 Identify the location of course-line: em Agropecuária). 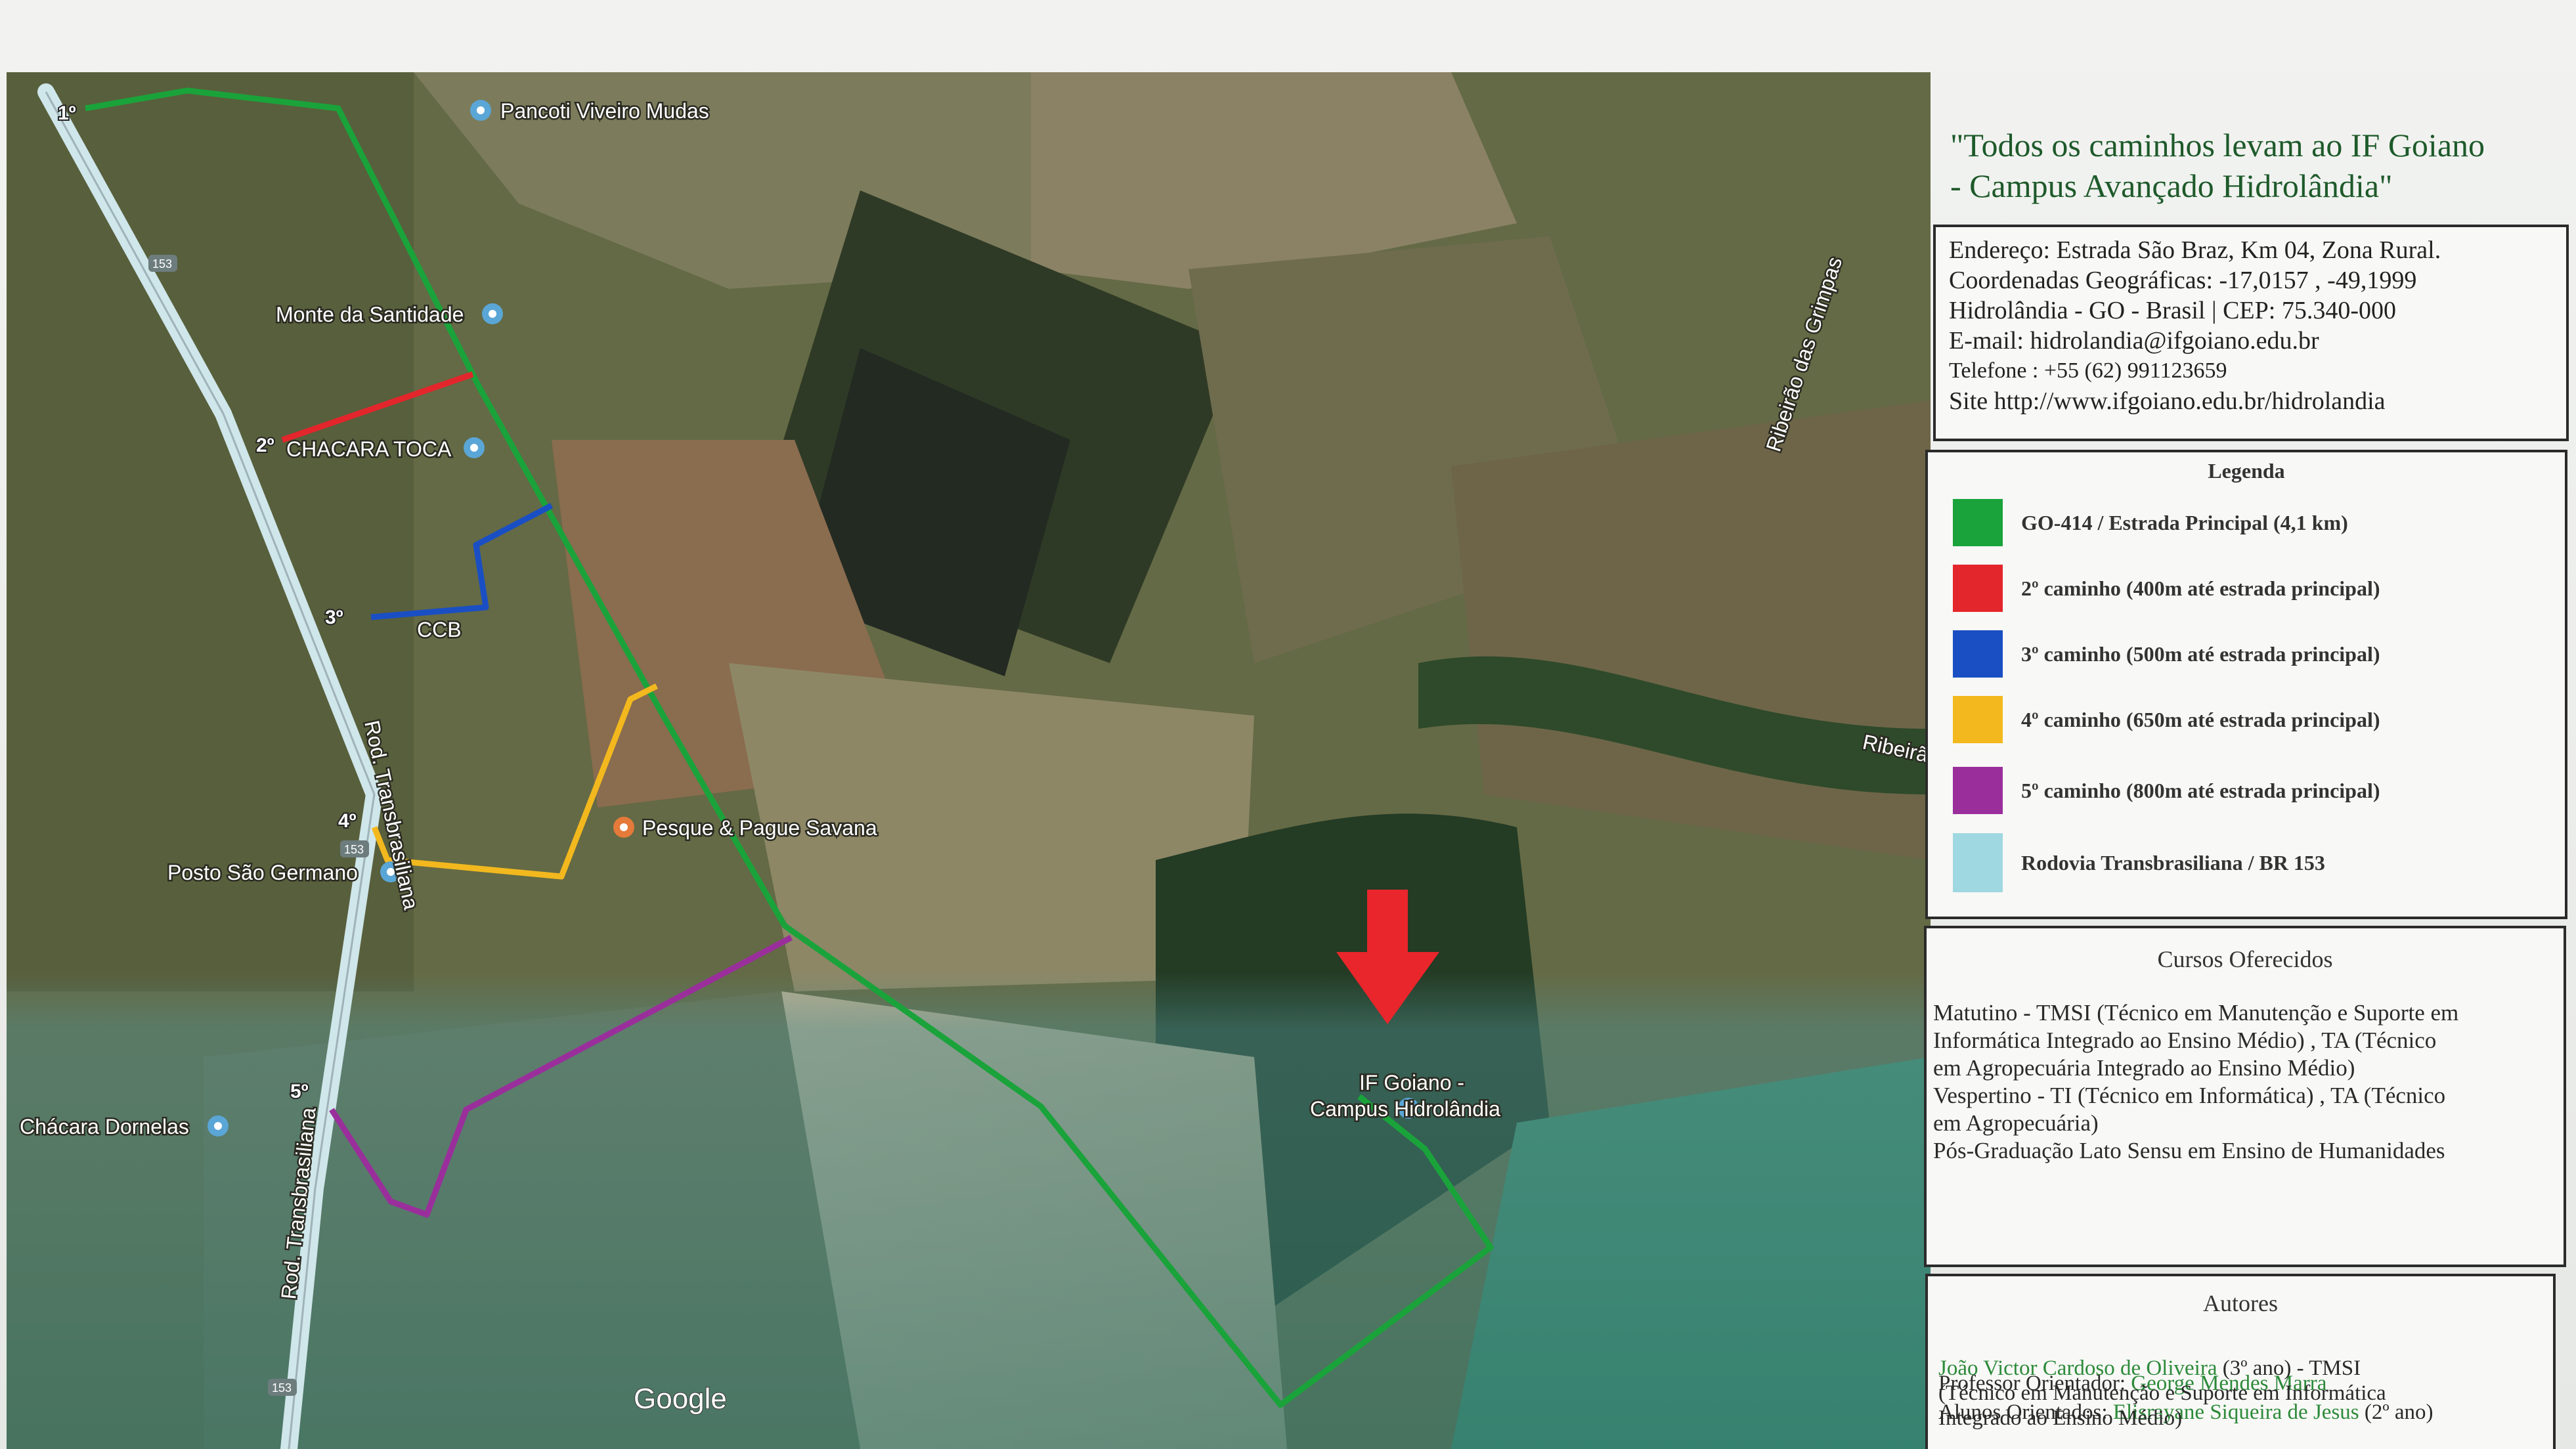
(2016, 1123).